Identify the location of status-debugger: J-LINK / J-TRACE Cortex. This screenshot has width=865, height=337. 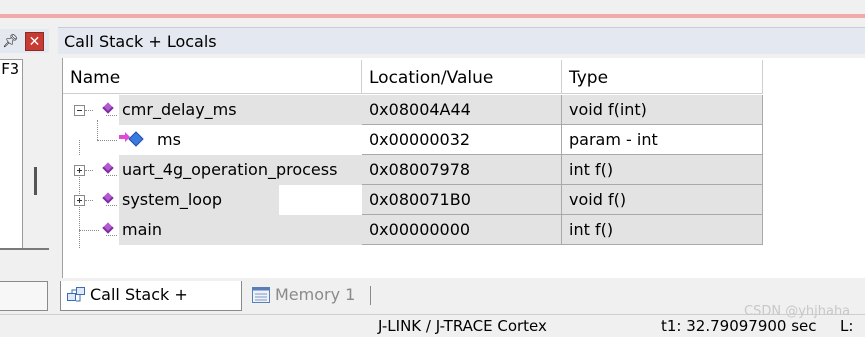
(462, 326).